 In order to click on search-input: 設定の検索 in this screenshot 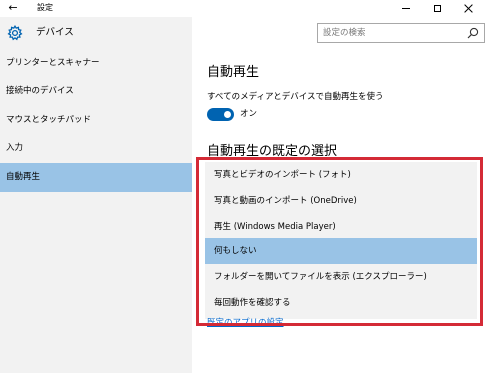, I will do `click(401, 33)`.